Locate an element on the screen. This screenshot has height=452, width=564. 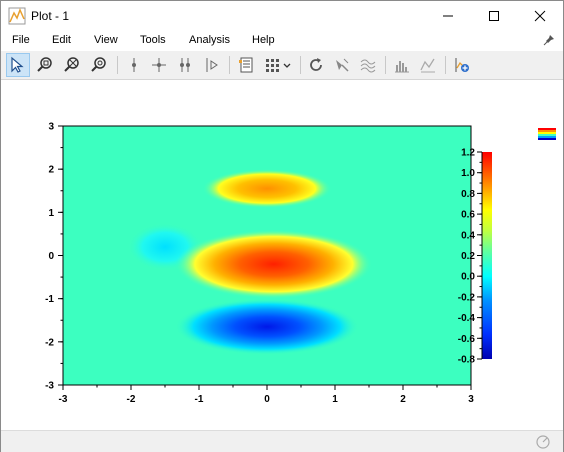
colorbar-tick-label: -0.6 is located at coordinates (467, 339).